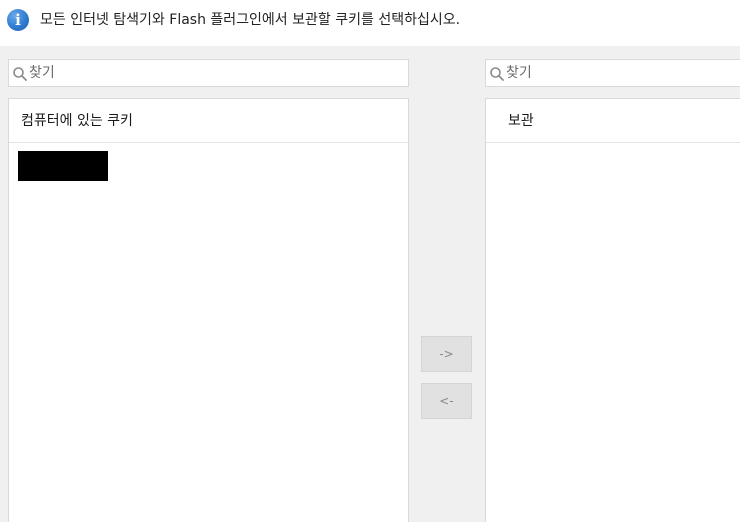 The height and width of the screenshot is (522, 740). Describe the element at coordinates (613, 121) in the screenshot. I see `list-header: 보관` at that location.